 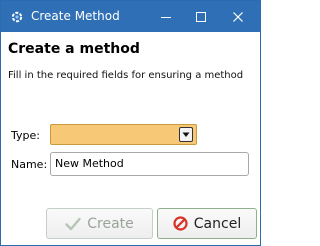 I want to click on check-icon, so click(x=73, y=223).